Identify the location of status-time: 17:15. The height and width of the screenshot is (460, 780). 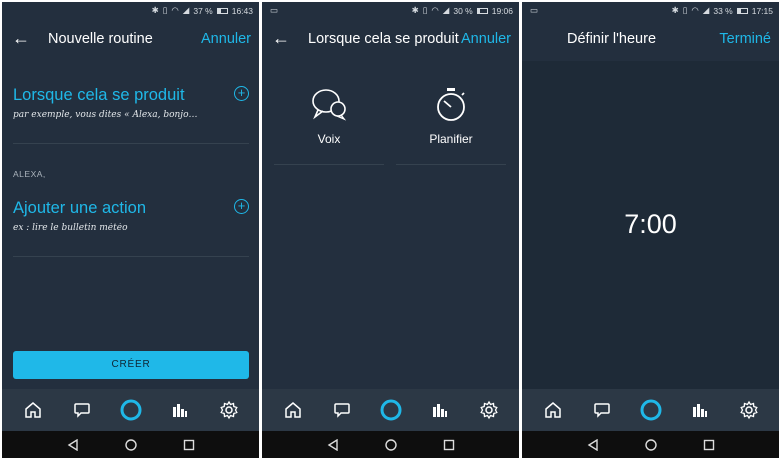
(762, 10).